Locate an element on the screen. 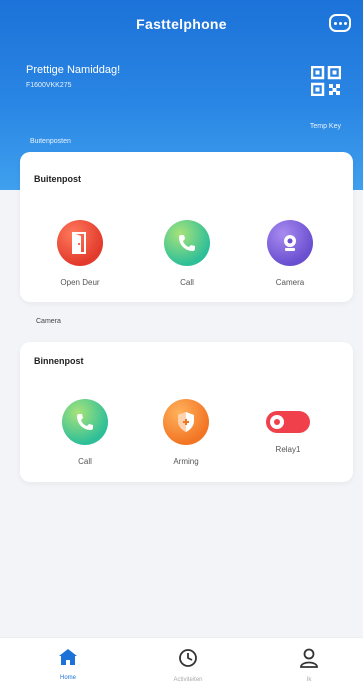  outdoor-call-label: Call is located at coordinates (187, 282).